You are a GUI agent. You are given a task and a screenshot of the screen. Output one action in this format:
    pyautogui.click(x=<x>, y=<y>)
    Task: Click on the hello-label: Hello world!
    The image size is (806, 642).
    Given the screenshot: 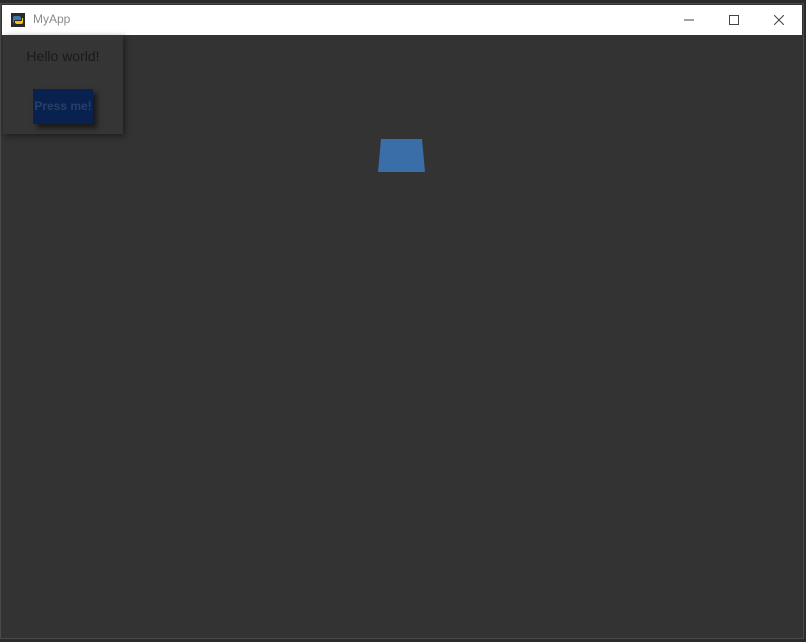 What is the action you would take?
    pyautogui.click(x=63, y=56)
    